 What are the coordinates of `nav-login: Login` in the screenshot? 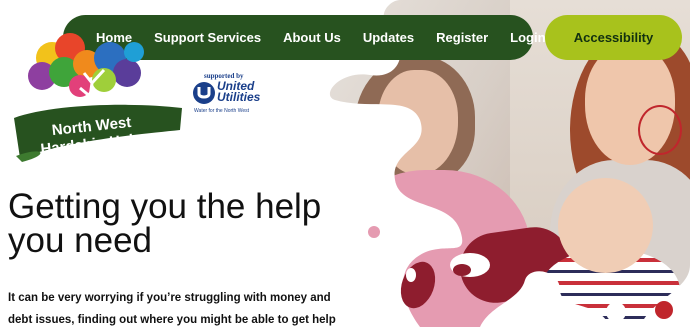 It's located at (527, 37).